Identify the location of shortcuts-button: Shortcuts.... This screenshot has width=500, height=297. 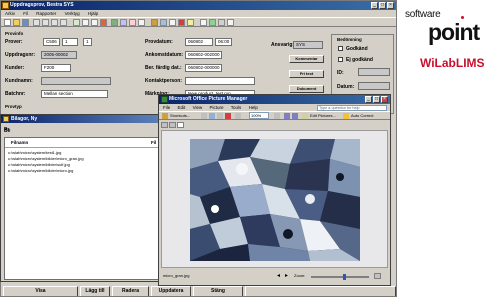
(180, 115).